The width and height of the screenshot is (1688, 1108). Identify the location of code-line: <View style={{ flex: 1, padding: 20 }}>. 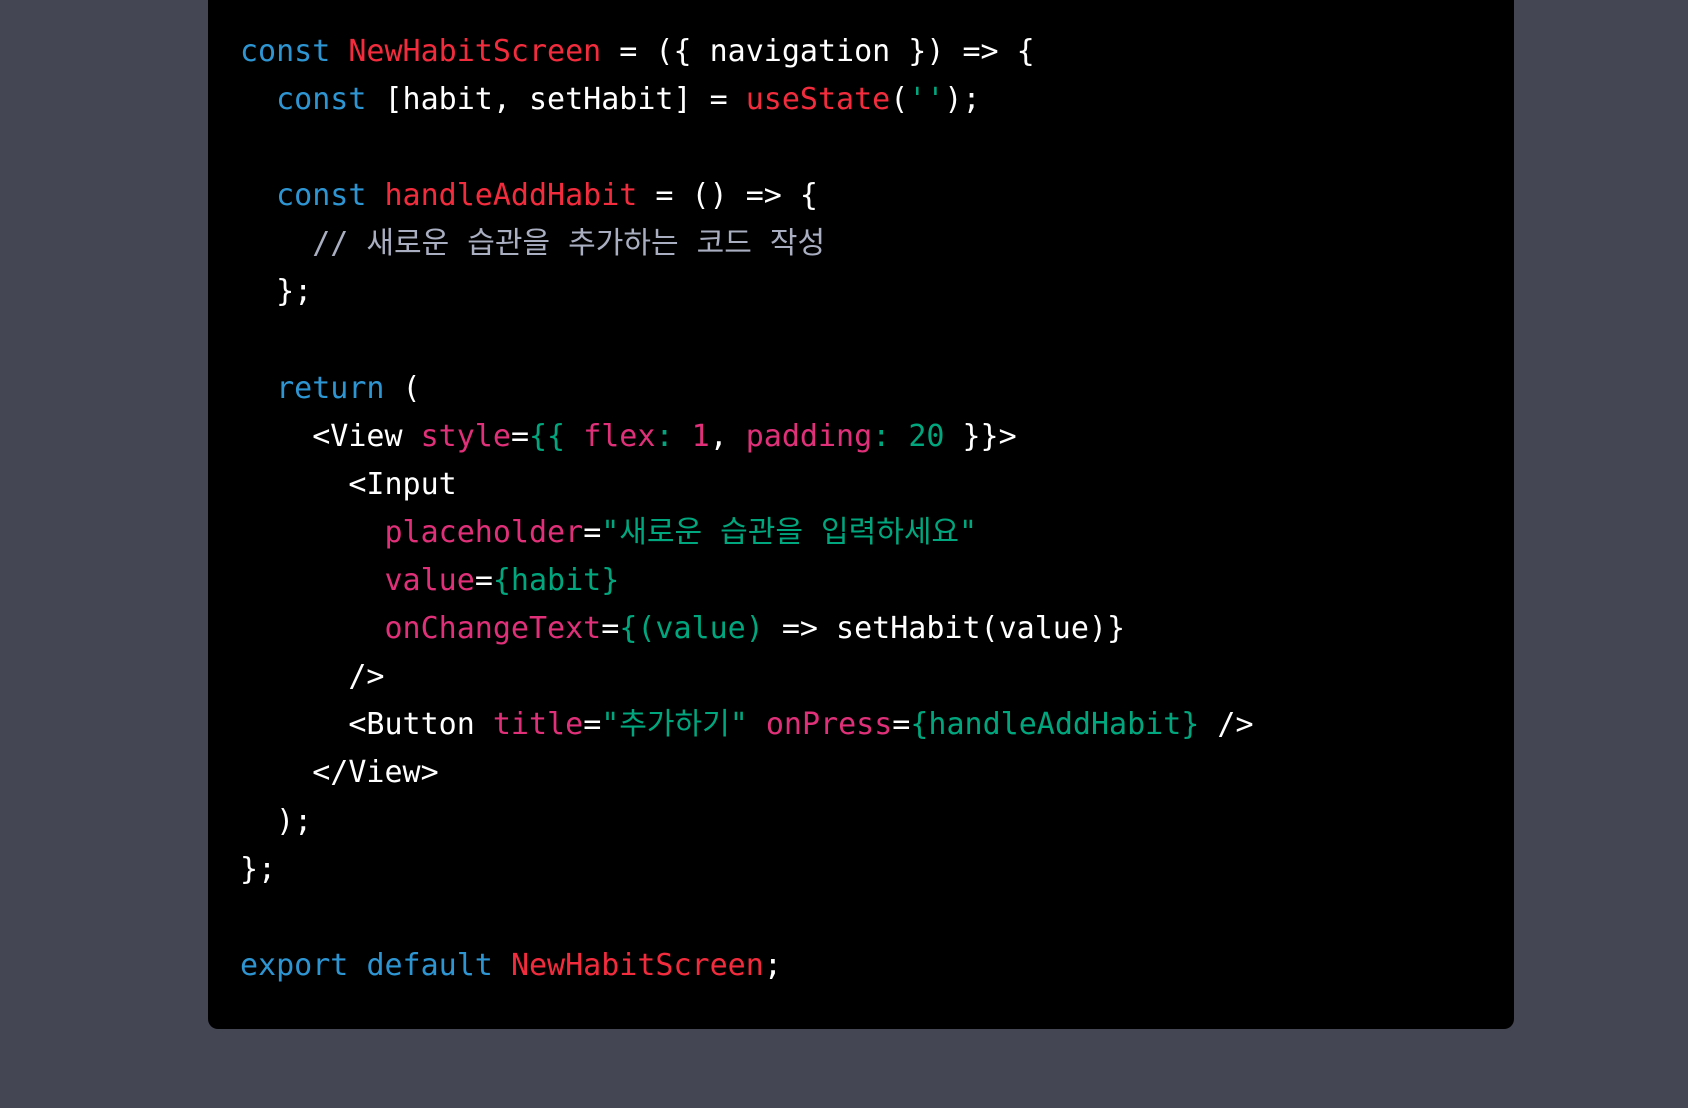
(747, 437).